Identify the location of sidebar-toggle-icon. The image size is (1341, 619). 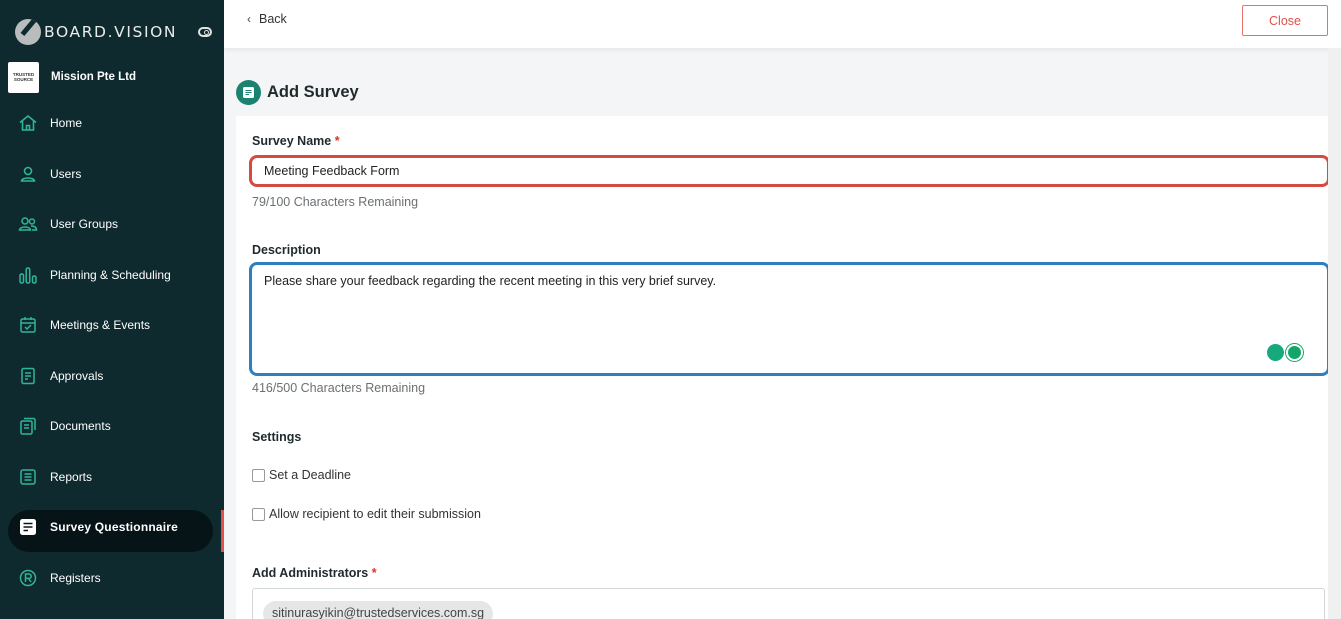
(205, 32).